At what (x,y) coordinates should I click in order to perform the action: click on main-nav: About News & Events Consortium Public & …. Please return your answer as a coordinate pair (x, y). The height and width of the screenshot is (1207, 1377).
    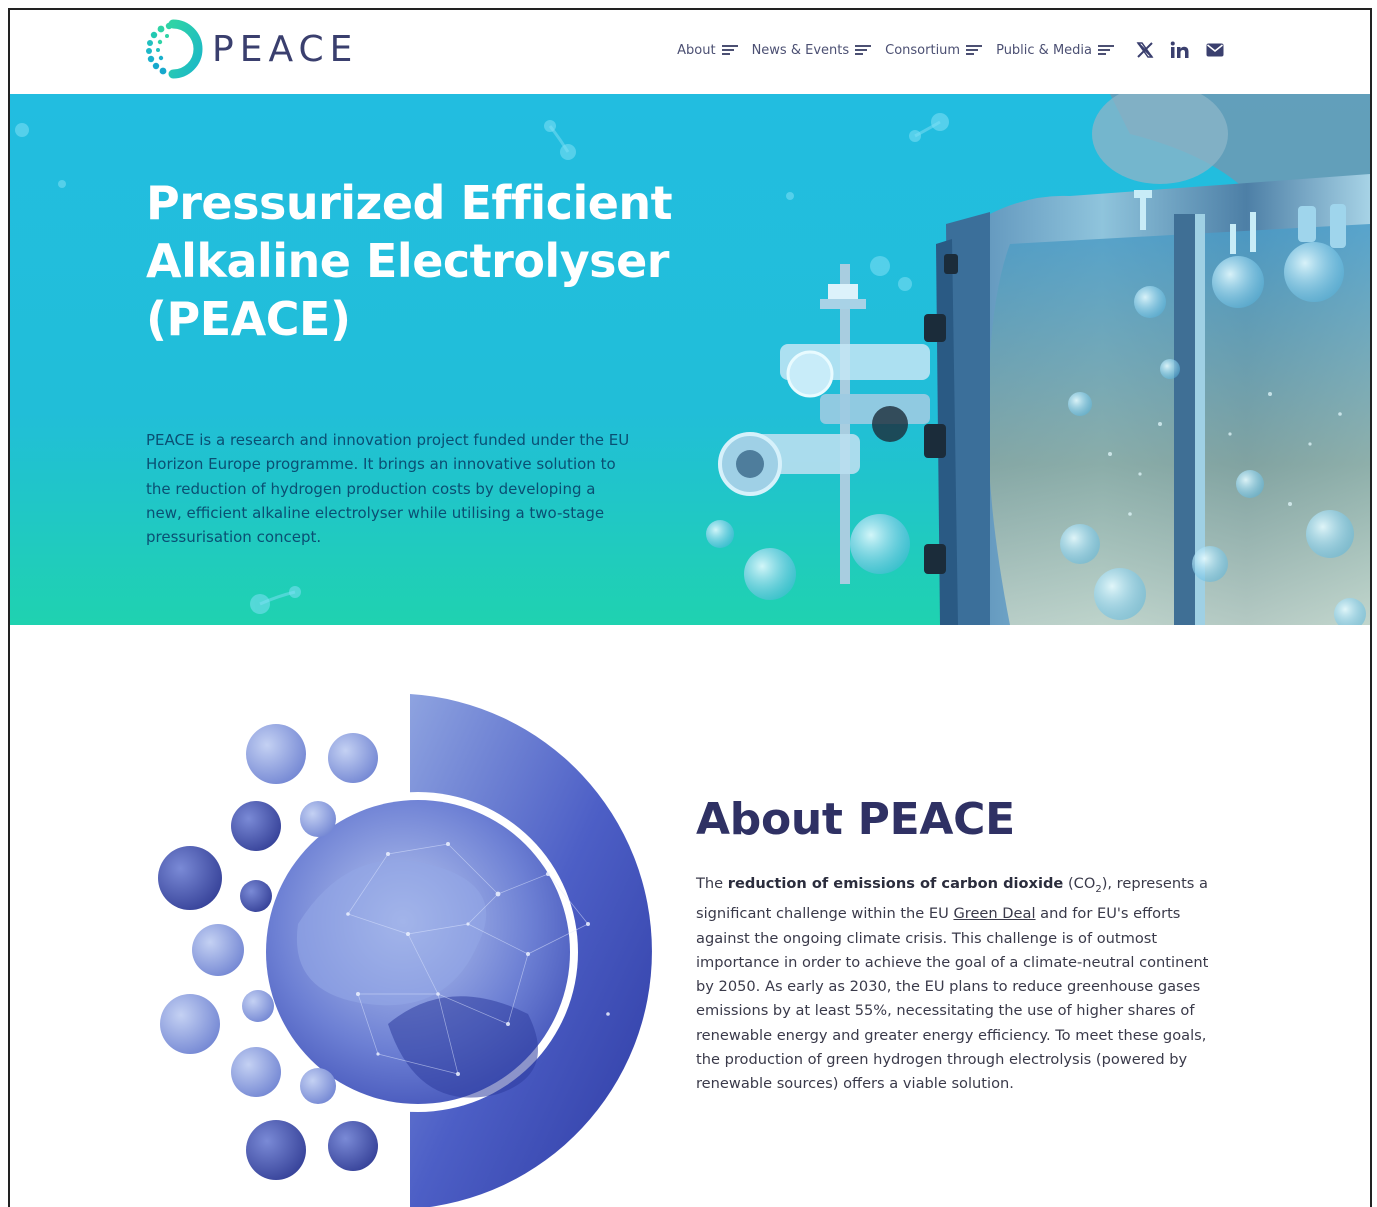
    Looking at the image, I should click on (950, 50).